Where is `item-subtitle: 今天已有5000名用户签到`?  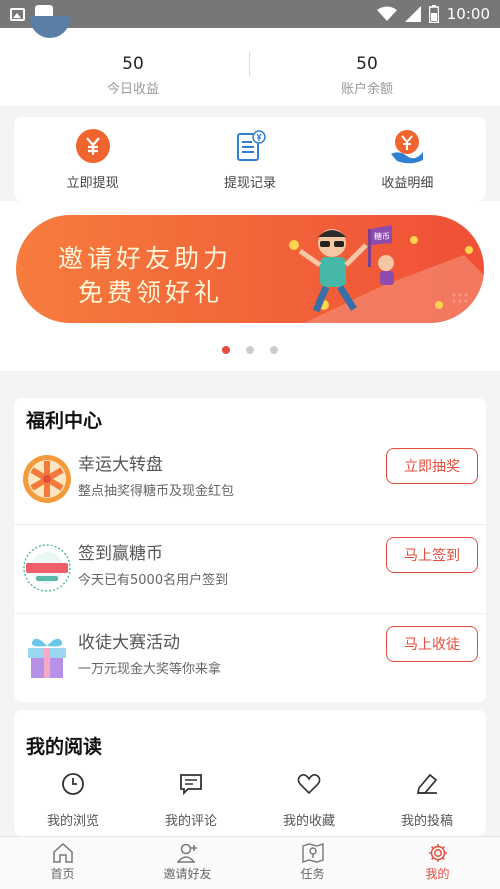
item-subtitle: 今天已有5000名用户签到 is located at coordinates (153, 580).